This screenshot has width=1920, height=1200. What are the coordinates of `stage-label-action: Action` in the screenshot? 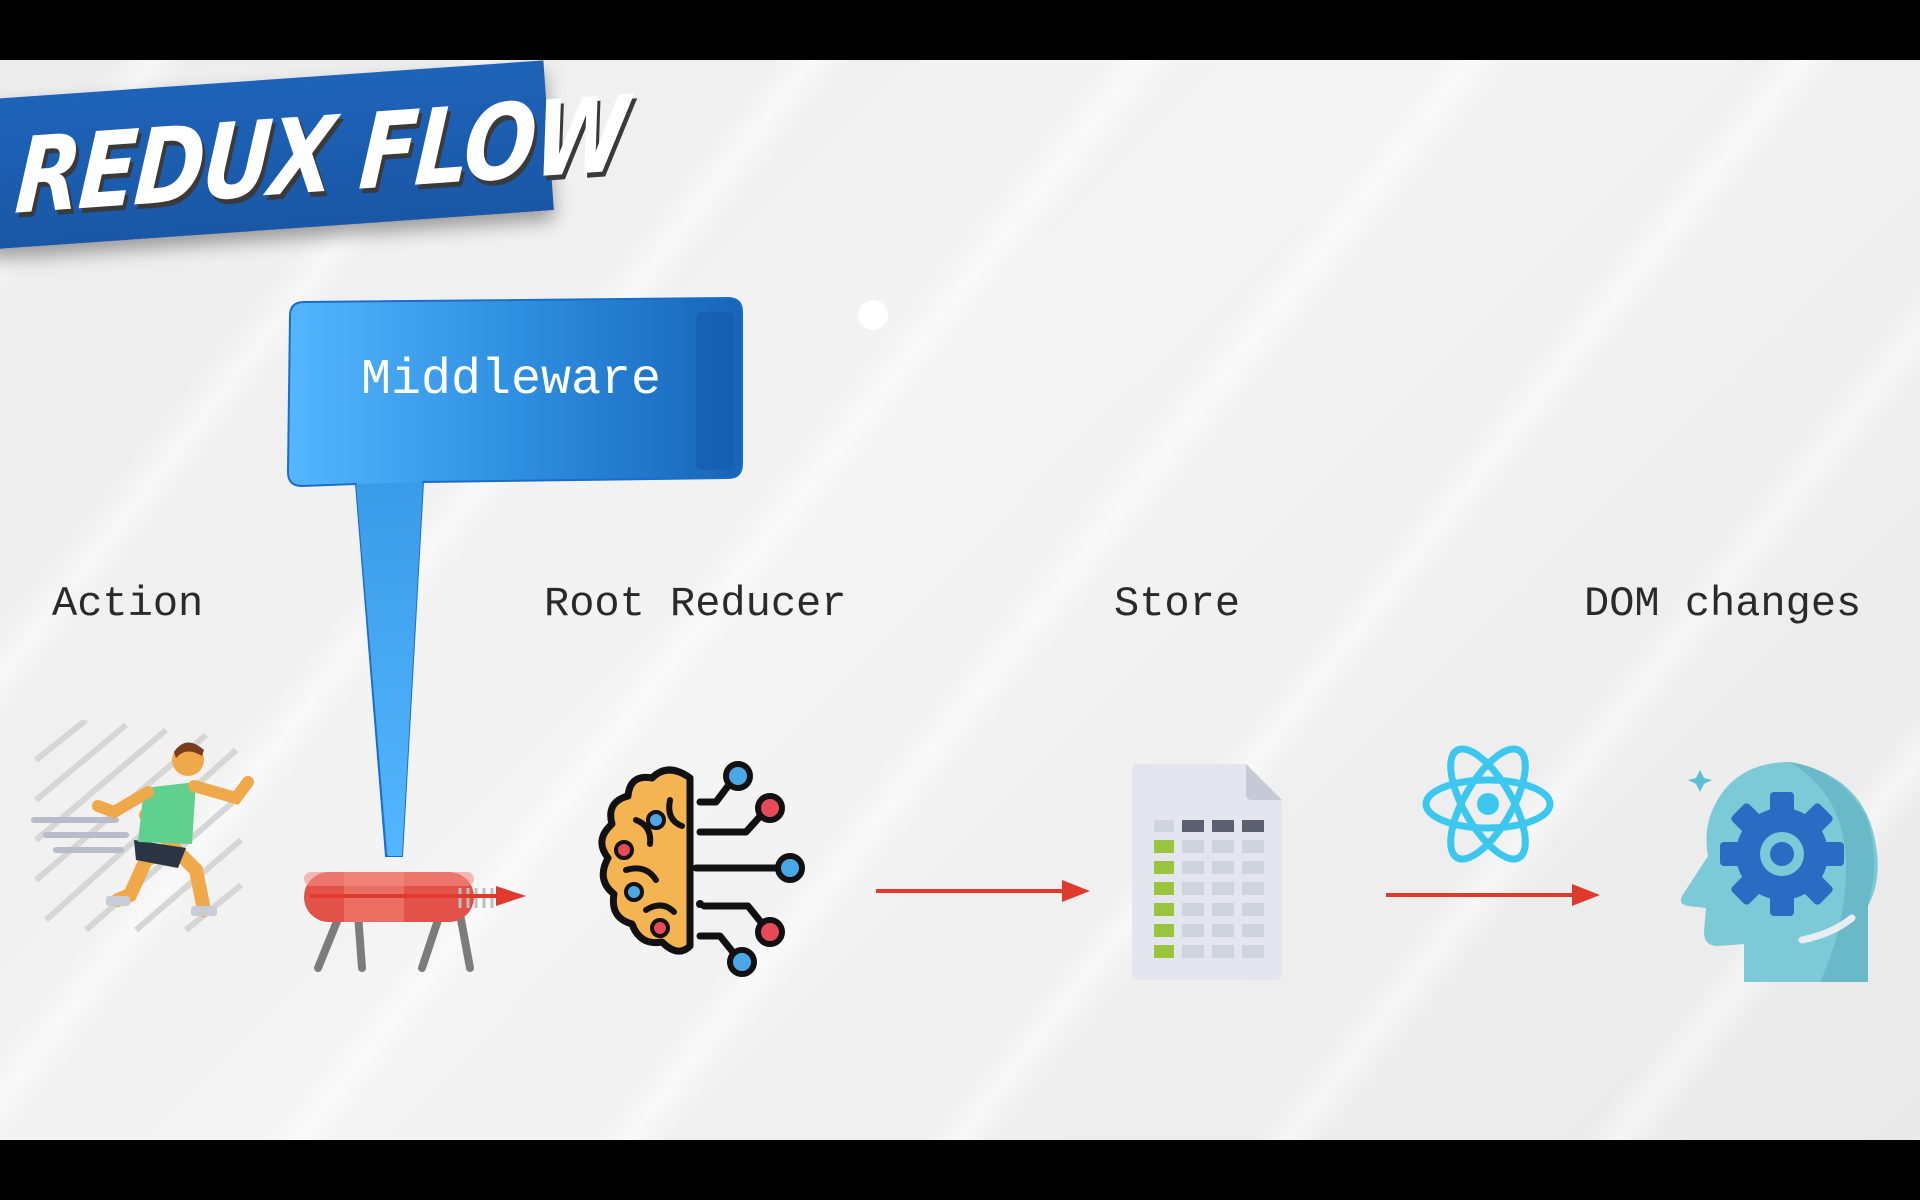 It's located at (128, 604).